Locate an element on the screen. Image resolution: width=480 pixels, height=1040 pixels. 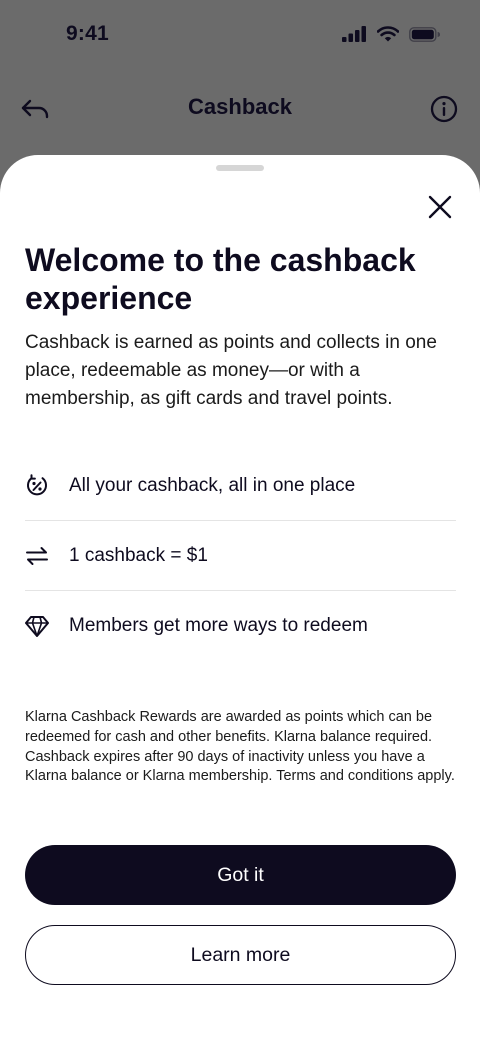
status-time: 9:41 is located at coordinates (87, 33).